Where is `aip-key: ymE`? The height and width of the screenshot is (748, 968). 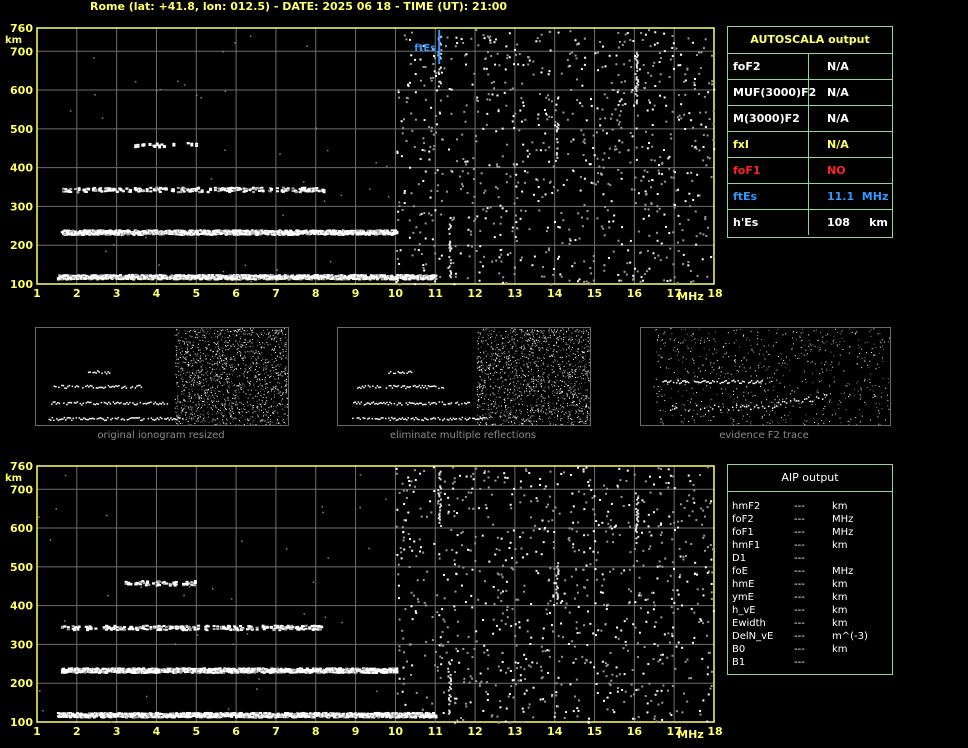
aip-key: ymE is located at coordinates (743, 597).